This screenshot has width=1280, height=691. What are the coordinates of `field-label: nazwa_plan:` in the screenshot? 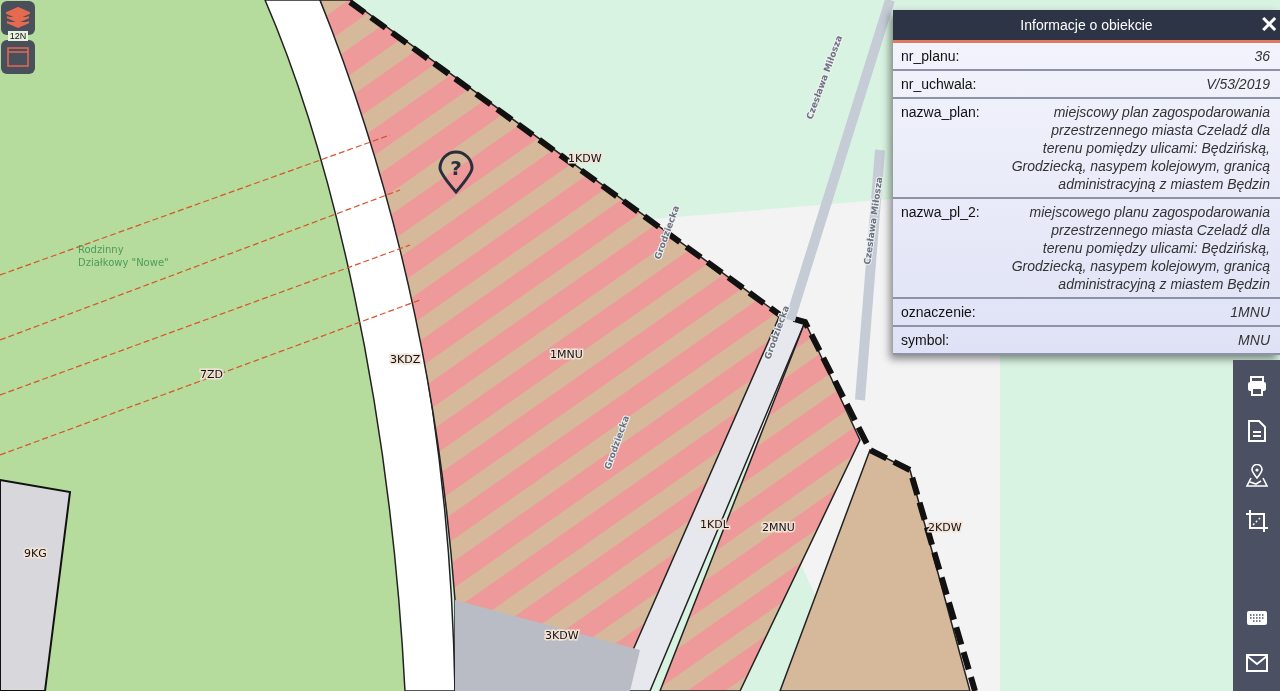 It's located at (940, 112).